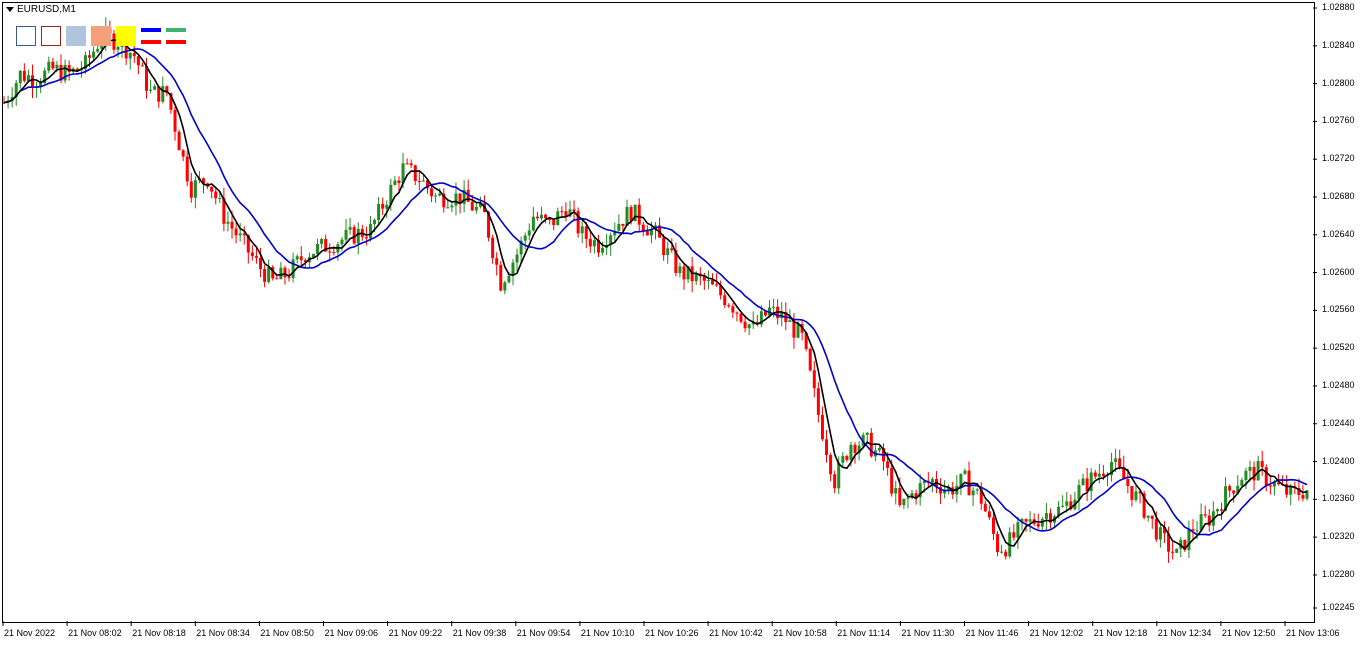 Image resolution: width=1362 pixels, height=645 pixels. I want to click on time-tick-label: 21 Nov 2022, so click(30, 633).